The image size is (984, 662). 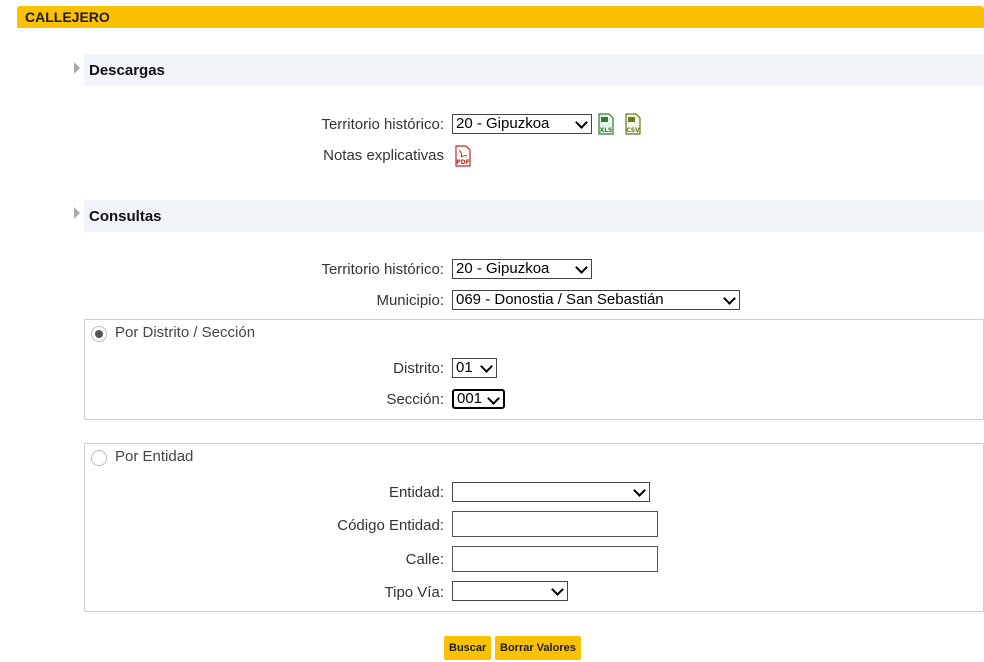 What do you see at coordinates (67, 17) in the screenshot?
I see `page-title: CALLEJERO` at bounding box center [67, 17].